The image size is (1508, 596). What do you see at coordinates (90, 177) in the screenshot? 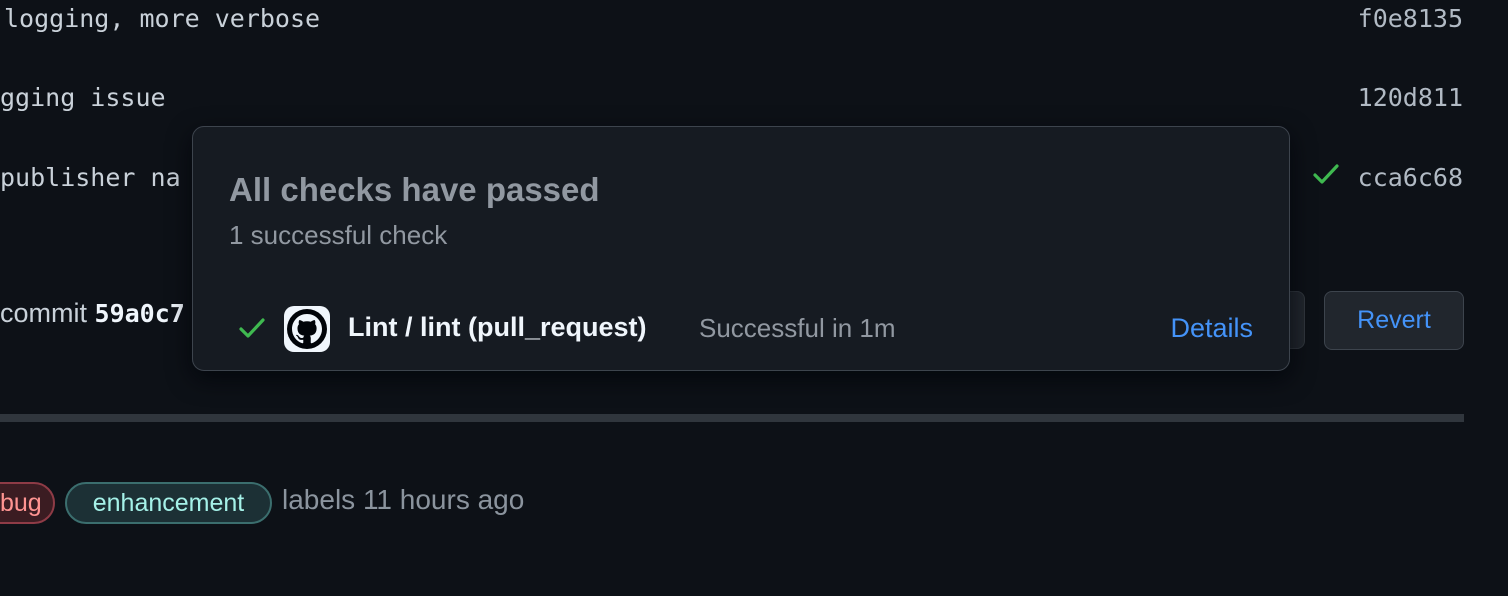
I see `commit-message: publisher na` at bounding box center [90, 177].